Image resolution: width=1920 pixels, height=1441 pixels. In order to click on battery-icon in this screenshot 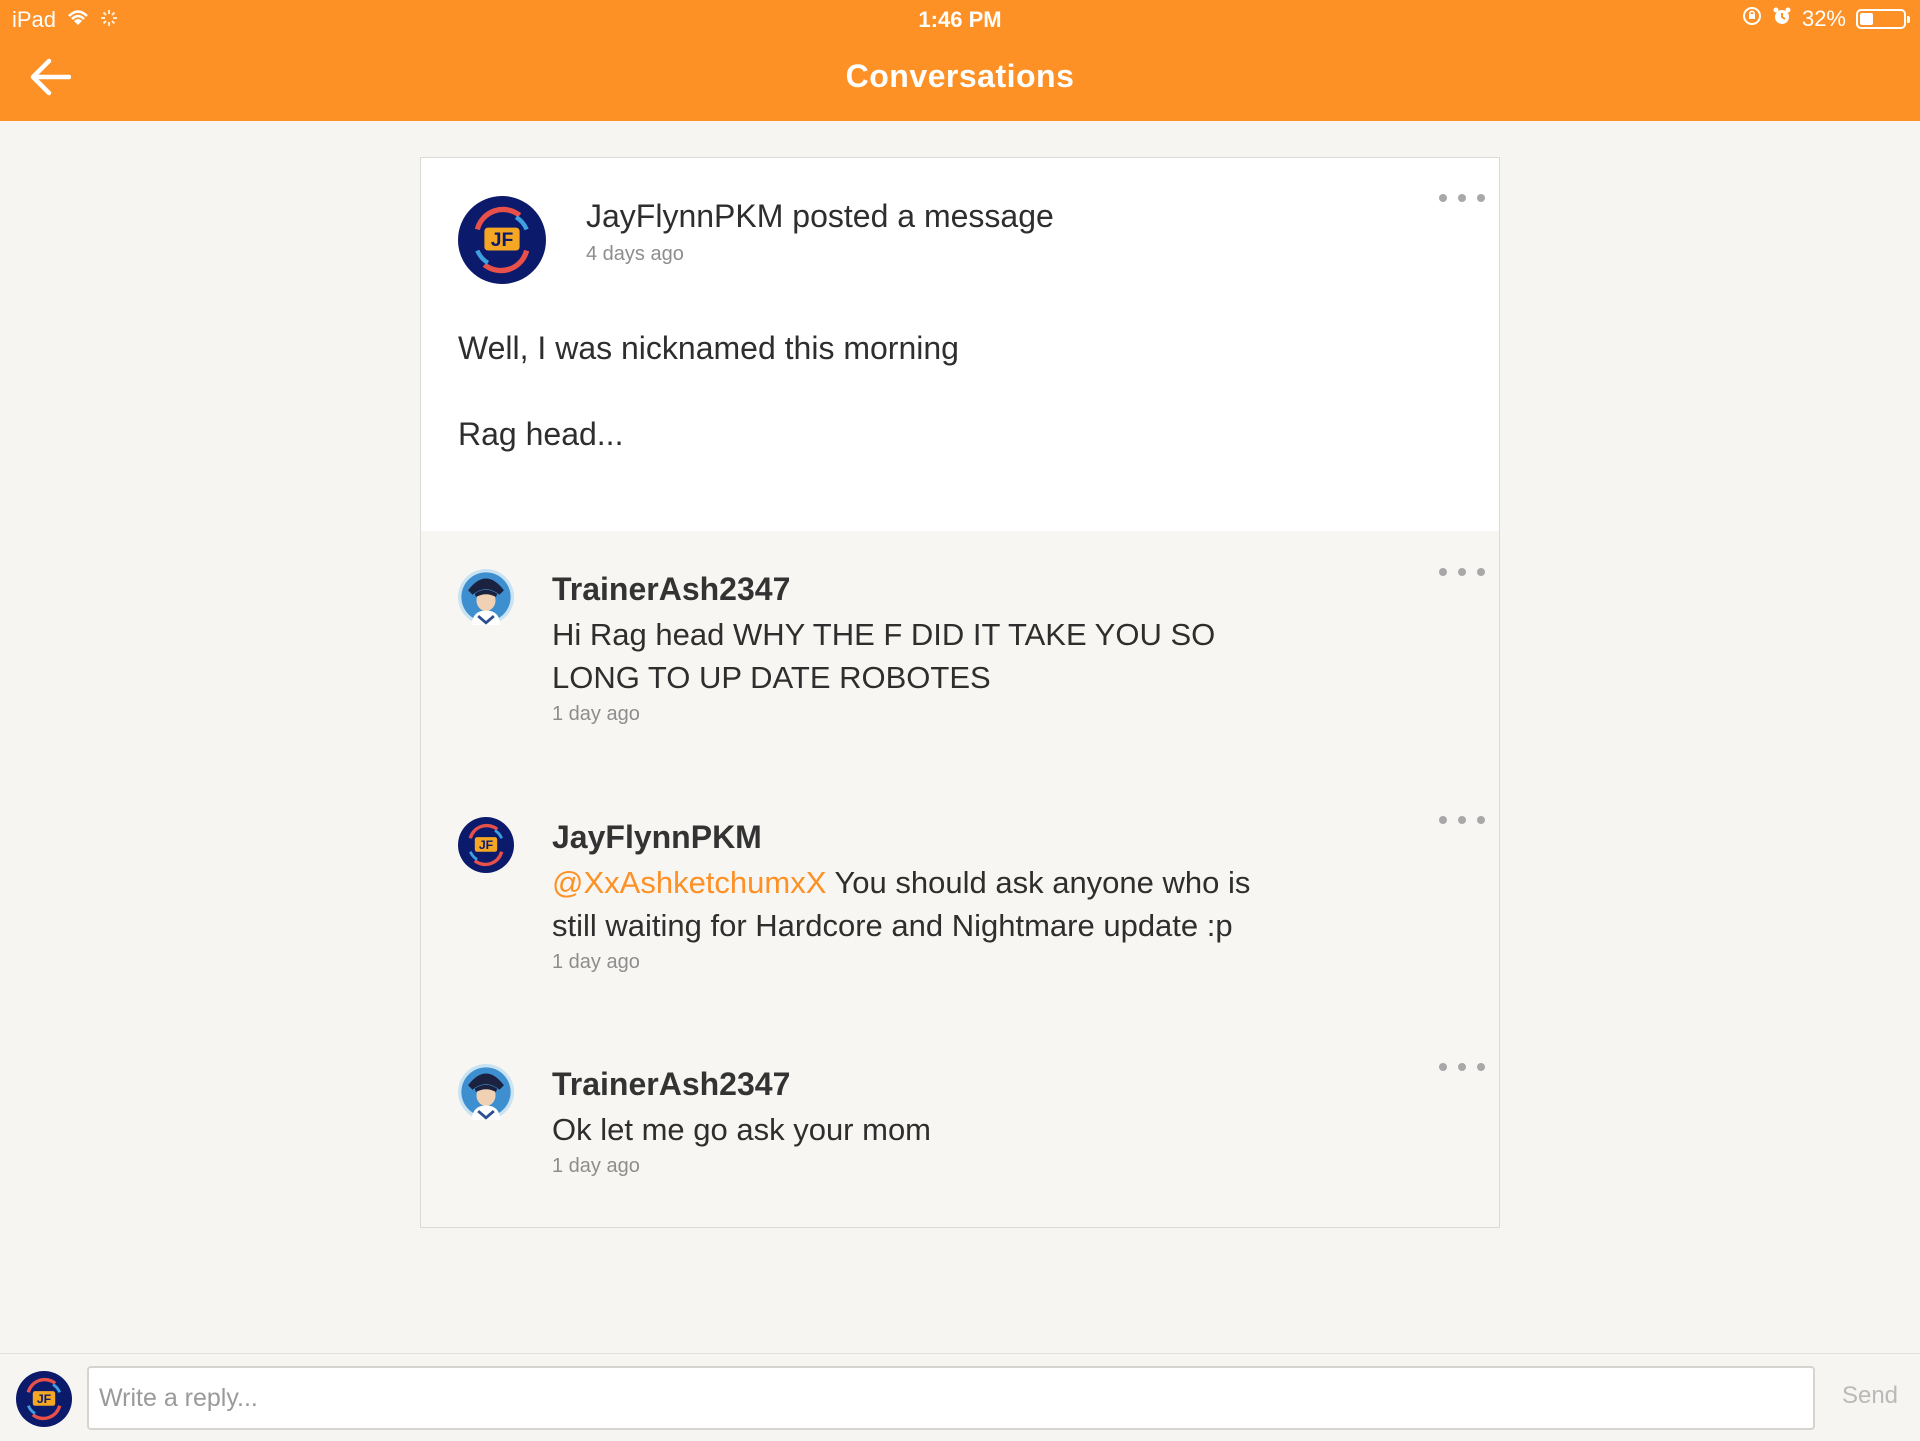, I will do `click(1883, 19)`.